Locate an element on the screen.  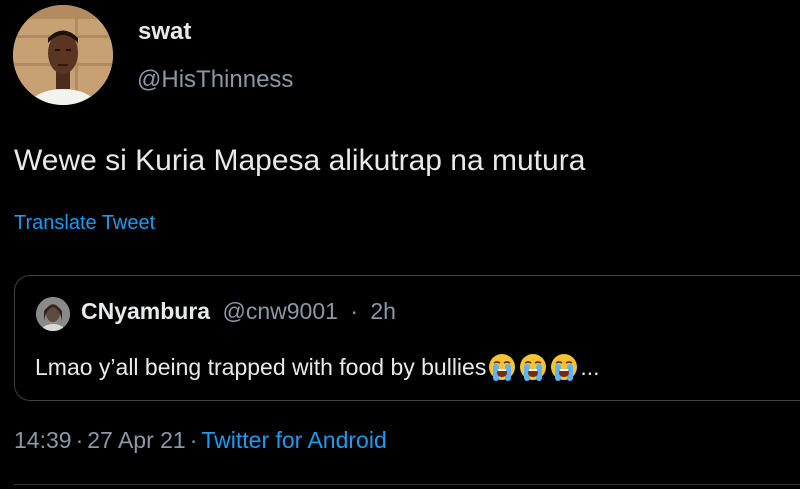
tweet-metadata: 14:39 · 27 Apr 21 · Twitter for Android is located at coordinates (200, 440).